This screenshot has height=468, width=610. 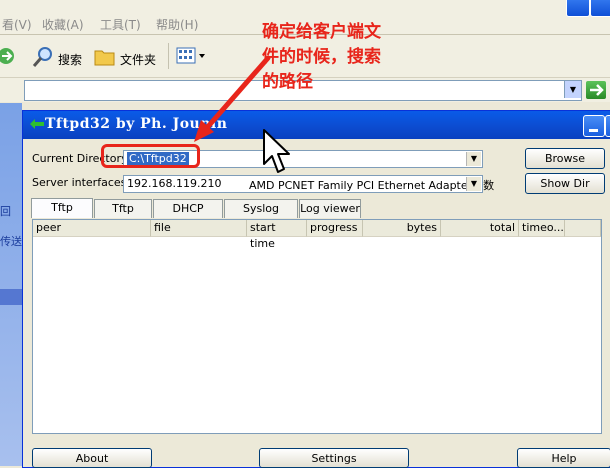 I want to click on annotation-line-2: 件的时候，搜索, so click(x=321, y=57).